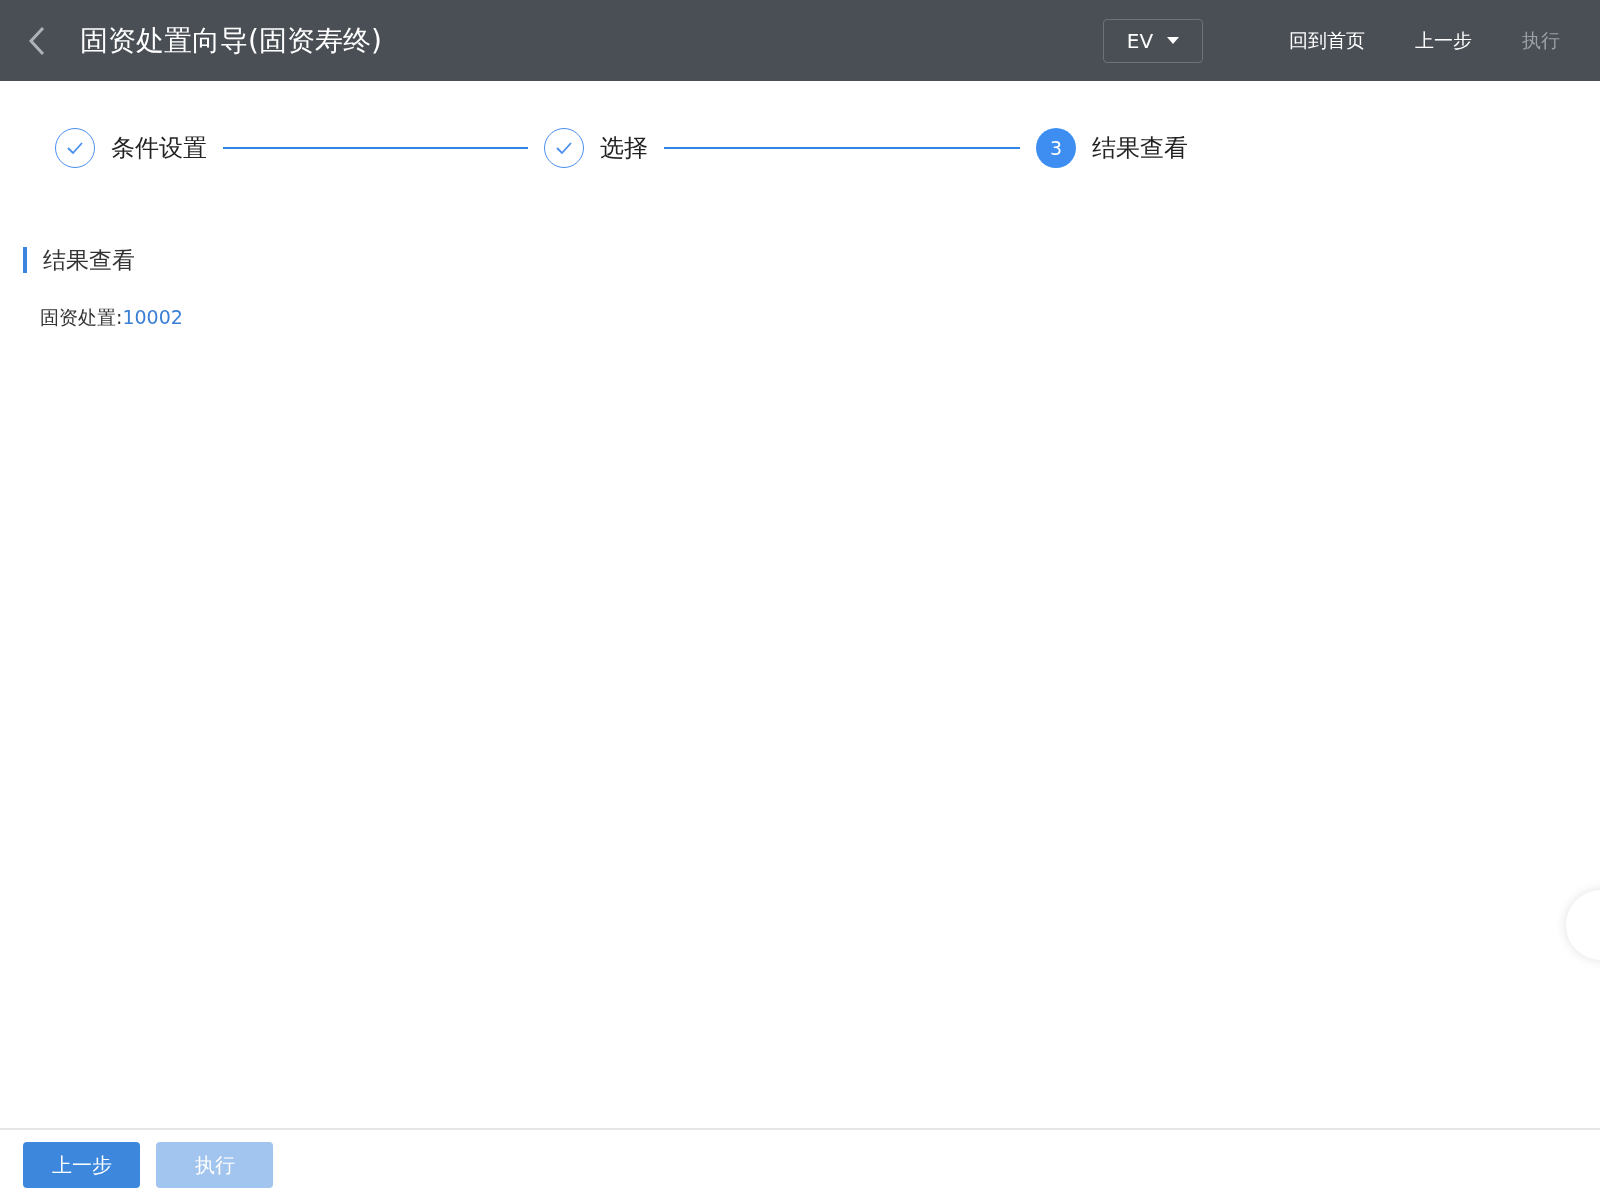  Describe the element at coordinates (624, 148) in the screenshot. I see `step-label: 选择` at that location.